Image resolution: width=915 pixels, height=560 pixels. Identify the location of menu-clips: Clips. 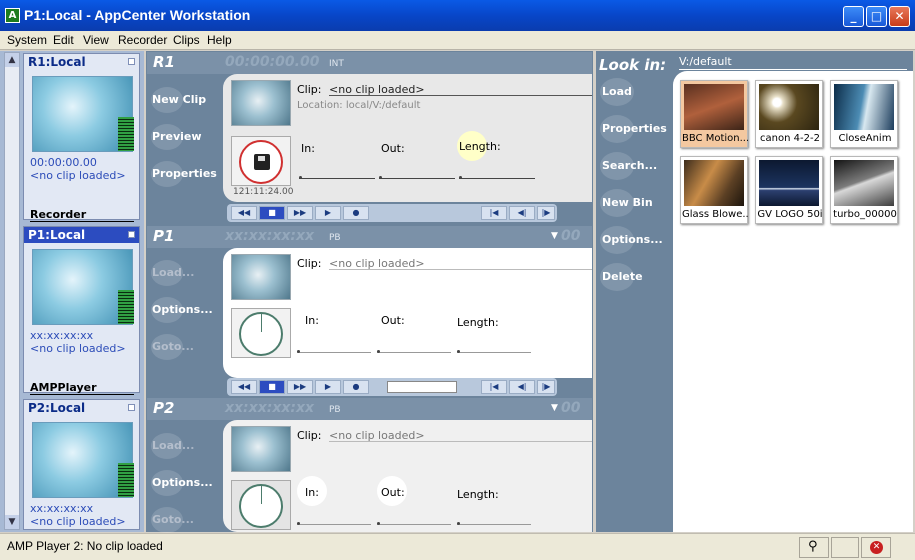
(186, 40).